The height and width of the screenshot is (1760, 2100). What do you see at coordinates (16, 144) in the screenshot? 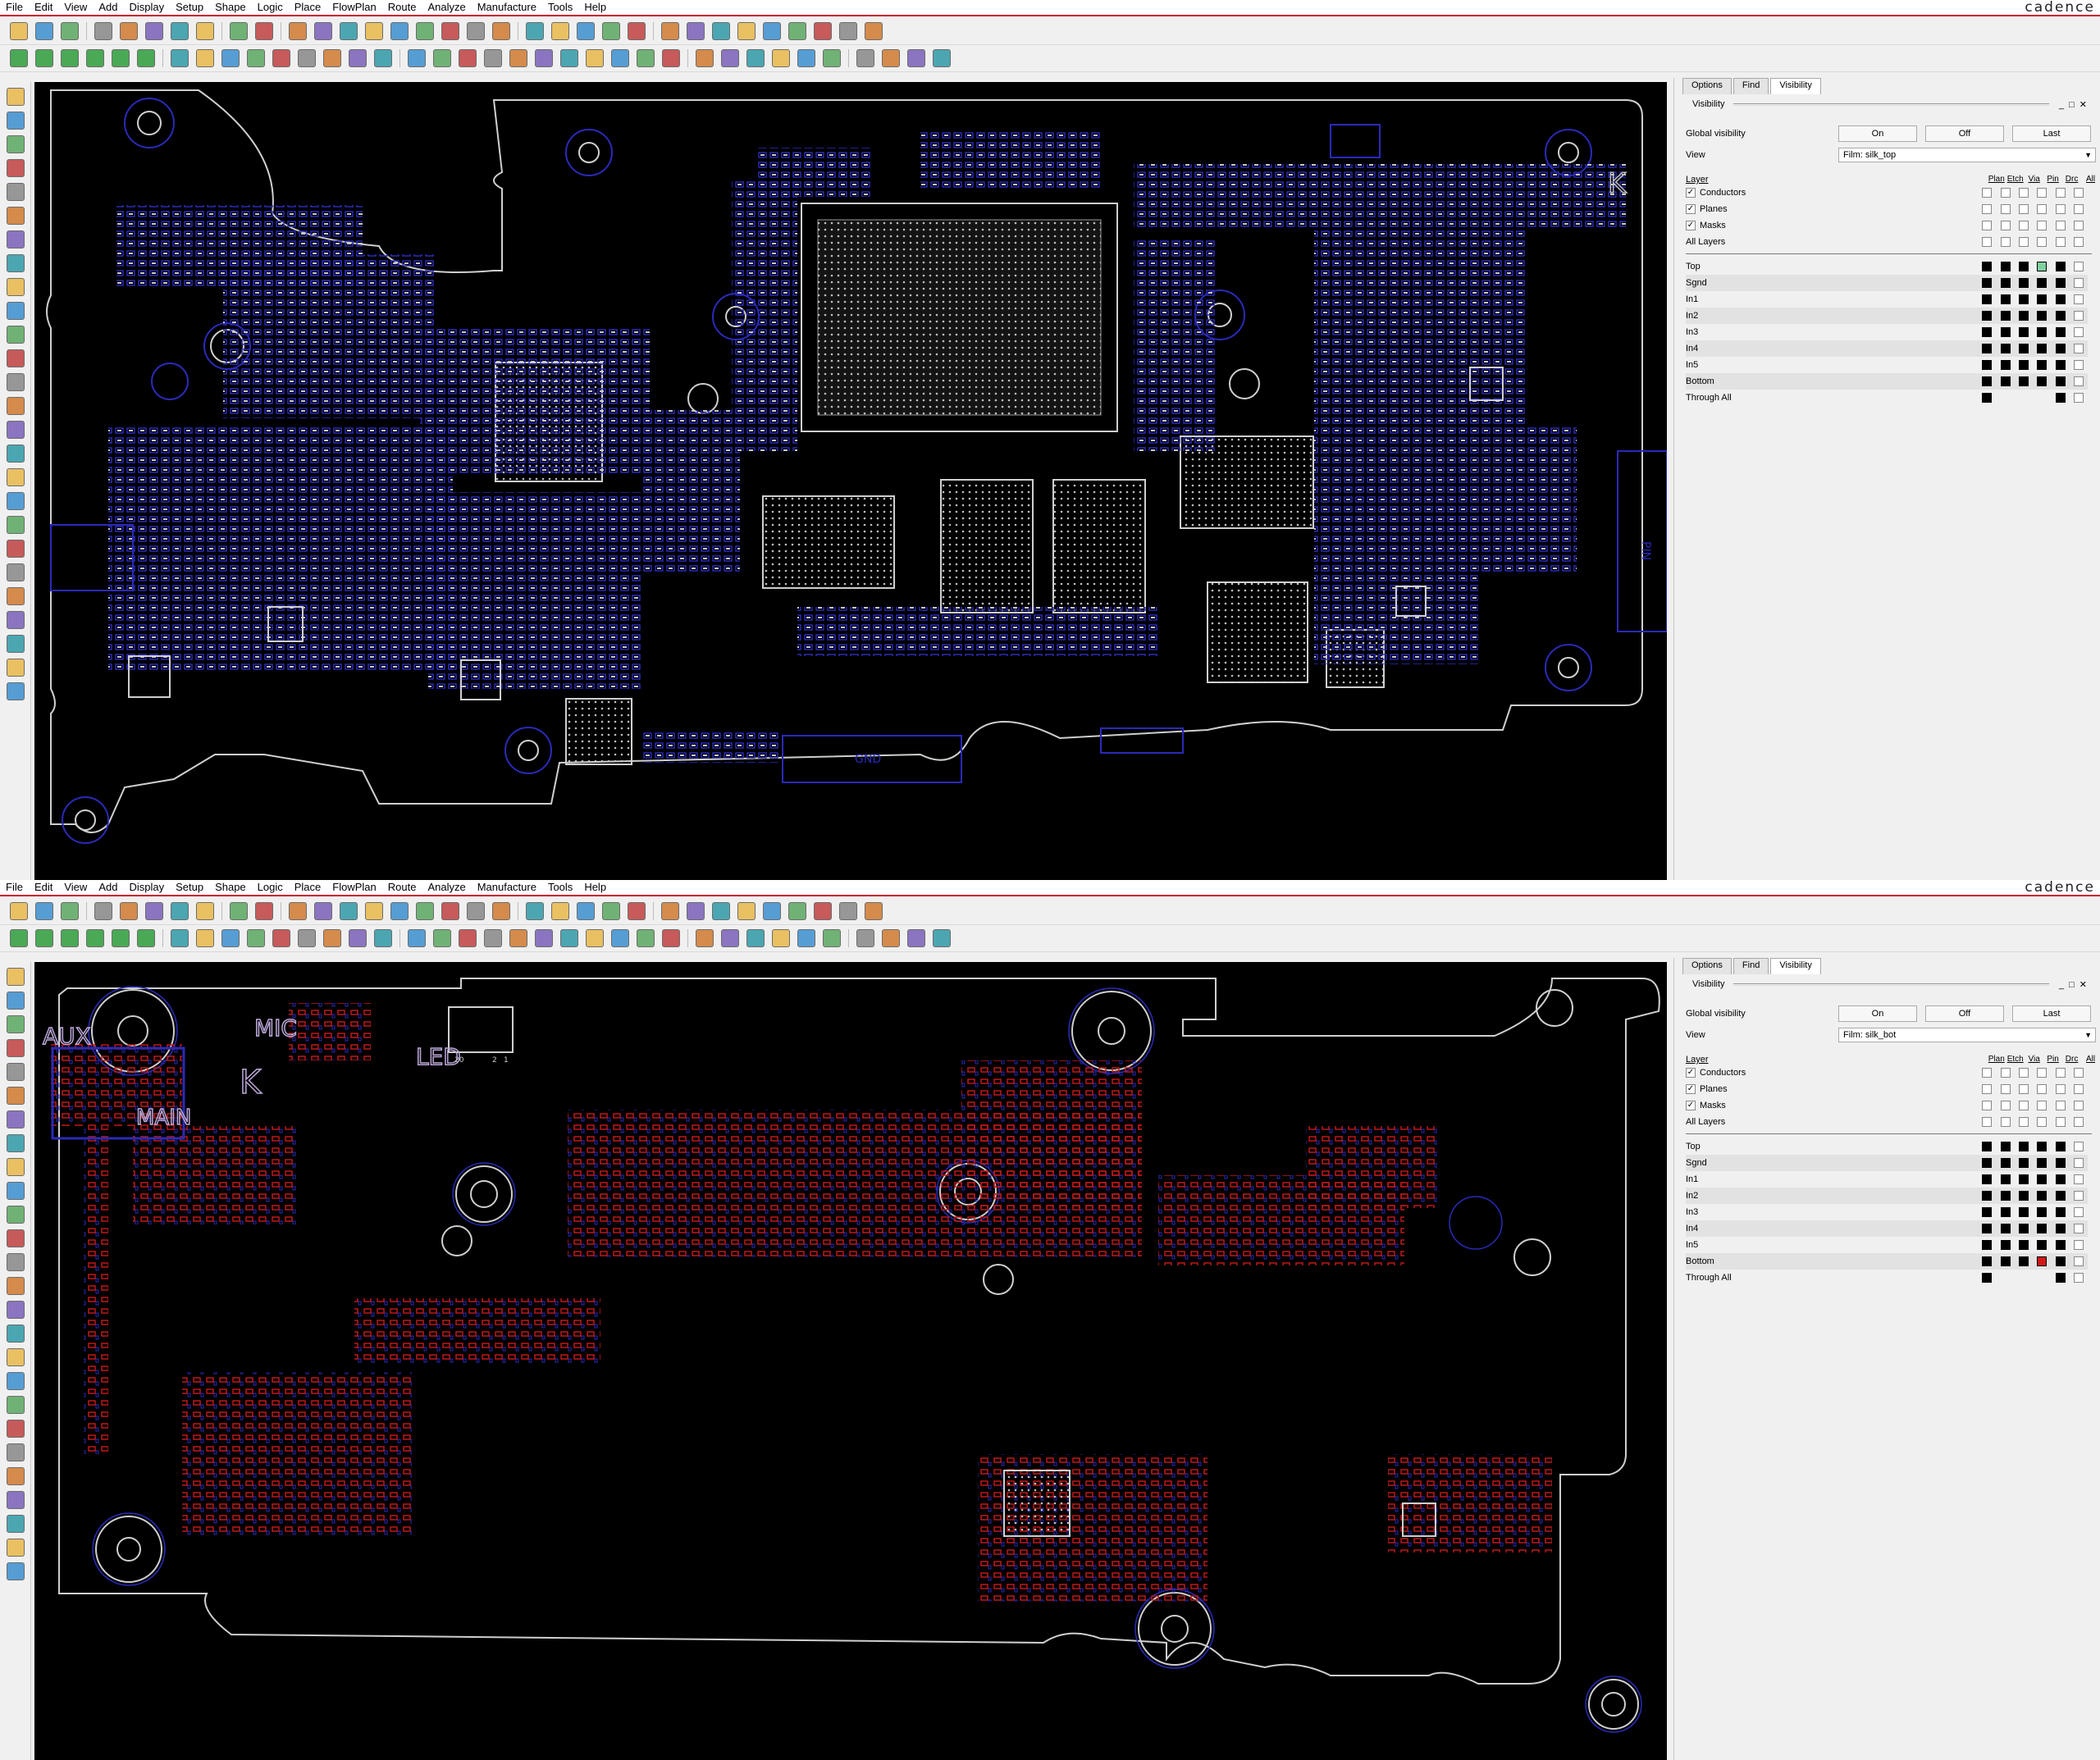
I see `chip-icon` at bounding box center [16, 144].